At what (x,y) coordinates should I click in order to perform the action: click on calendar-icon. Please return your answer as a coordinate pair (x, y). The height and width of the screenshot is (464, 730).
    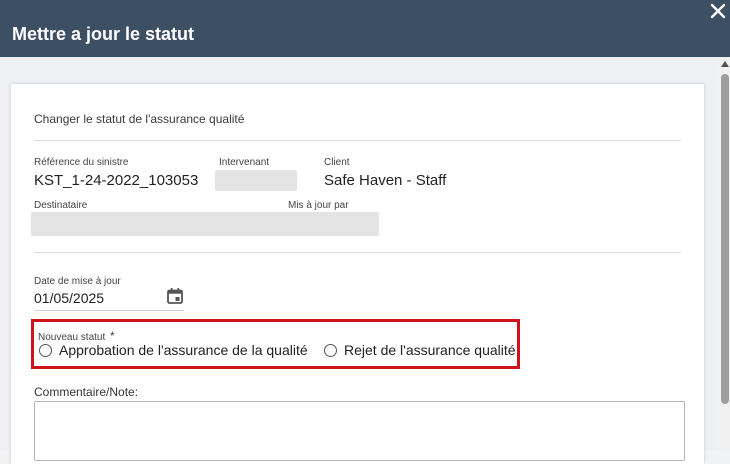
    Looking at the image, I should click on (175, 296).